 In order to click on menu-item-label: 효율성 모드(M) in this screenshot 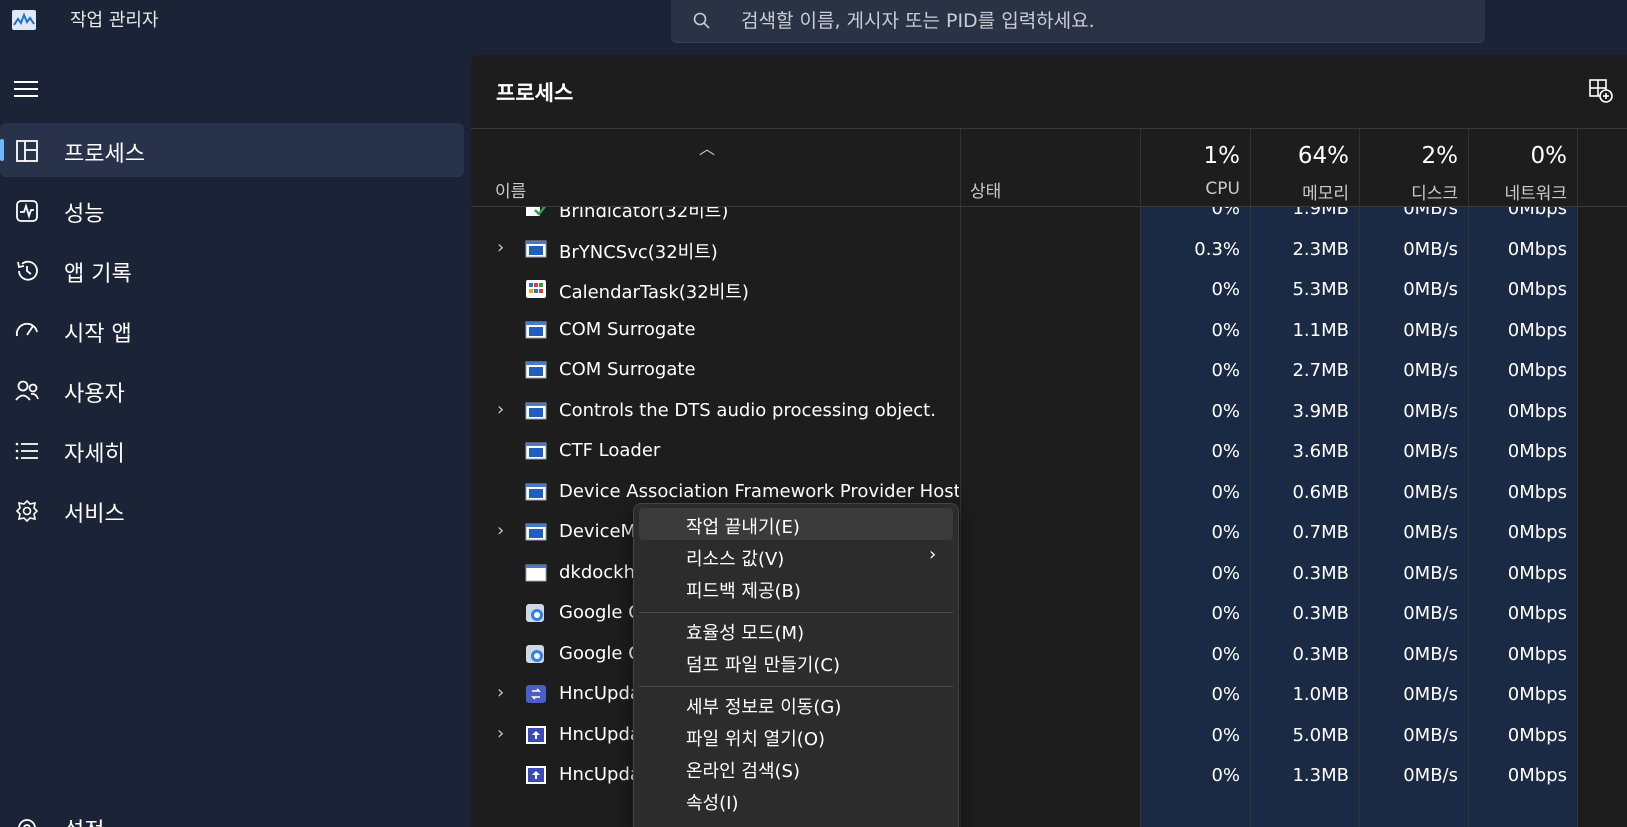, I will do `click(745, 633)`.